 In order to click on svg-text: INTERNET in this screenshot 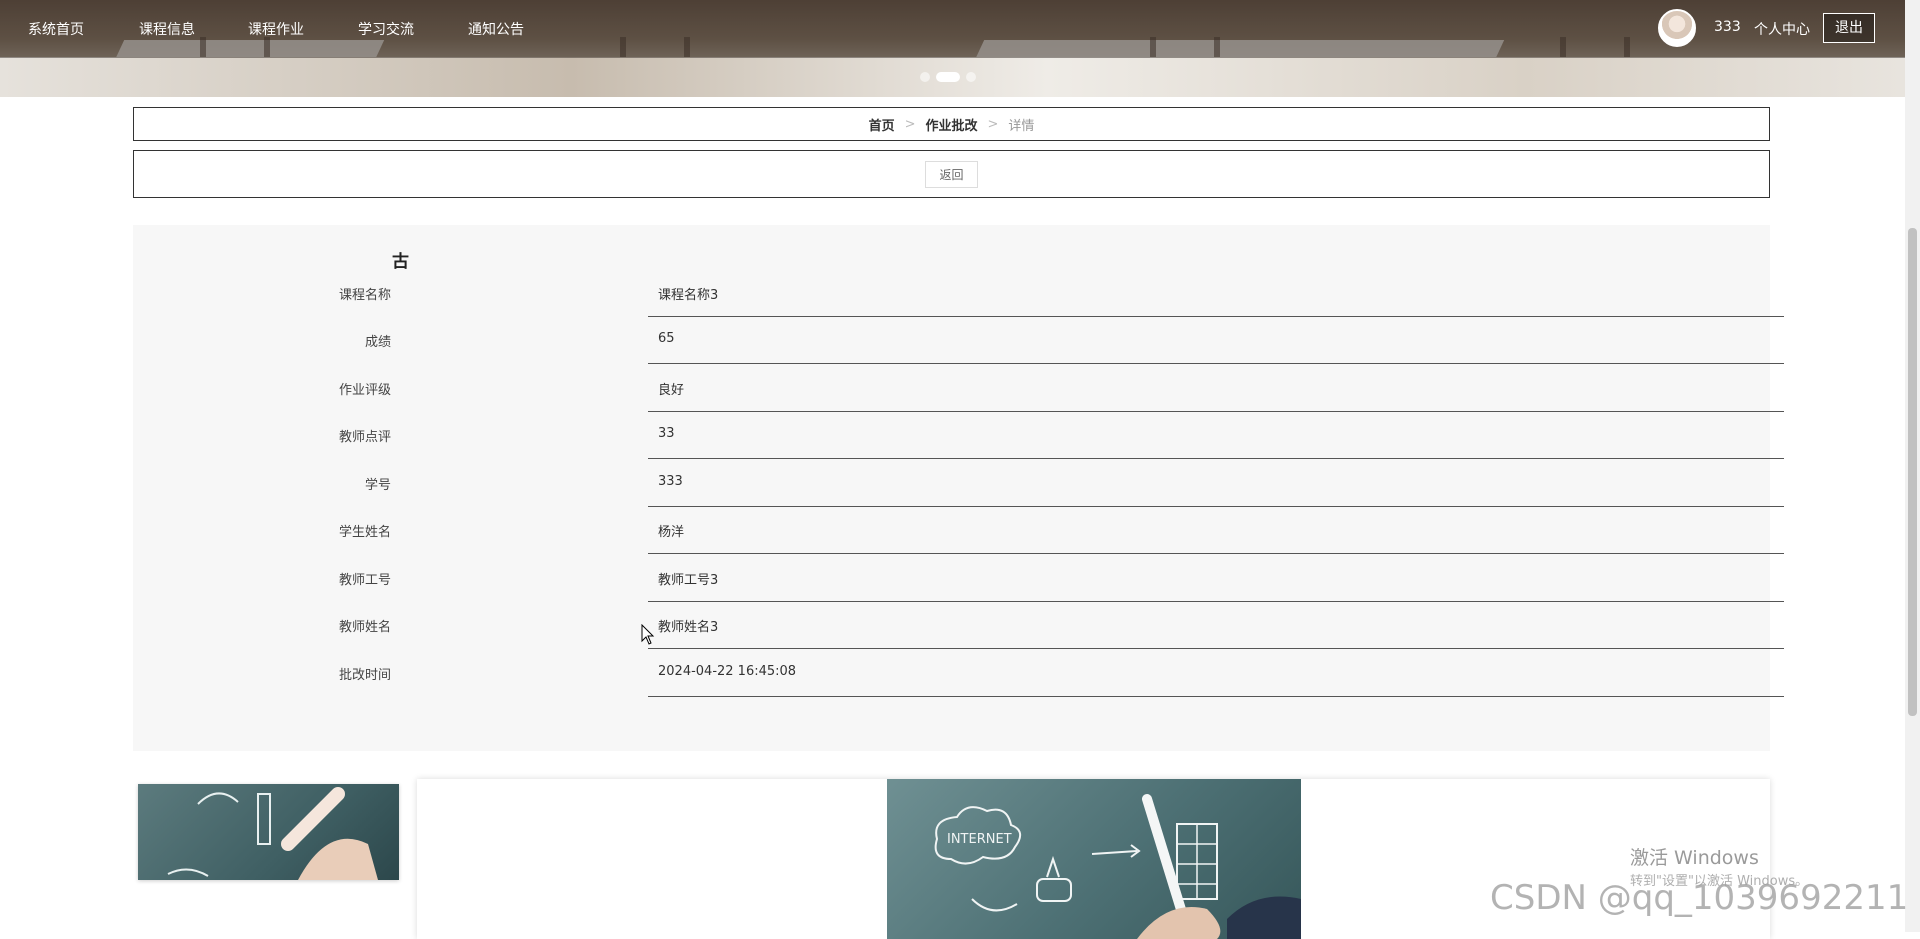, I will do `click(979, 839)`.